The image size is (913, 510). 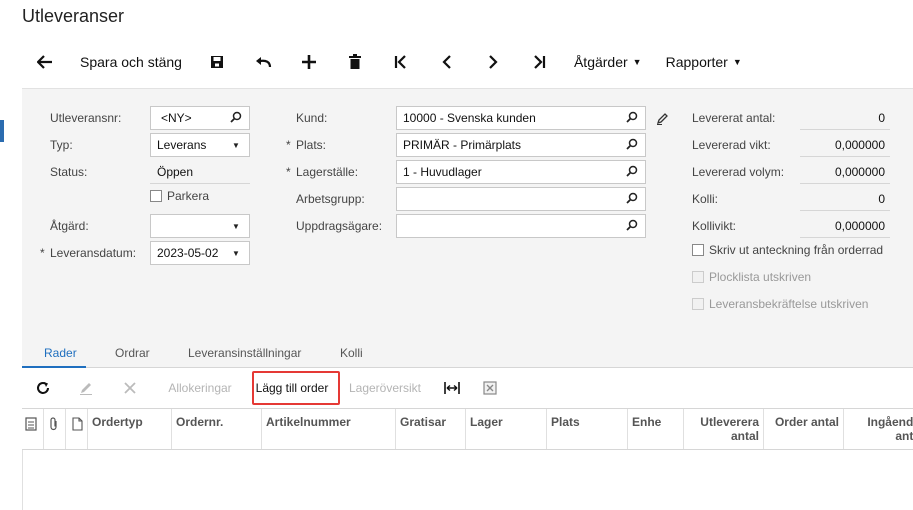 What do you see at coordinates (845, 210) in the screenshot?
I see `packages-underline` at bounding box center [845, 210].